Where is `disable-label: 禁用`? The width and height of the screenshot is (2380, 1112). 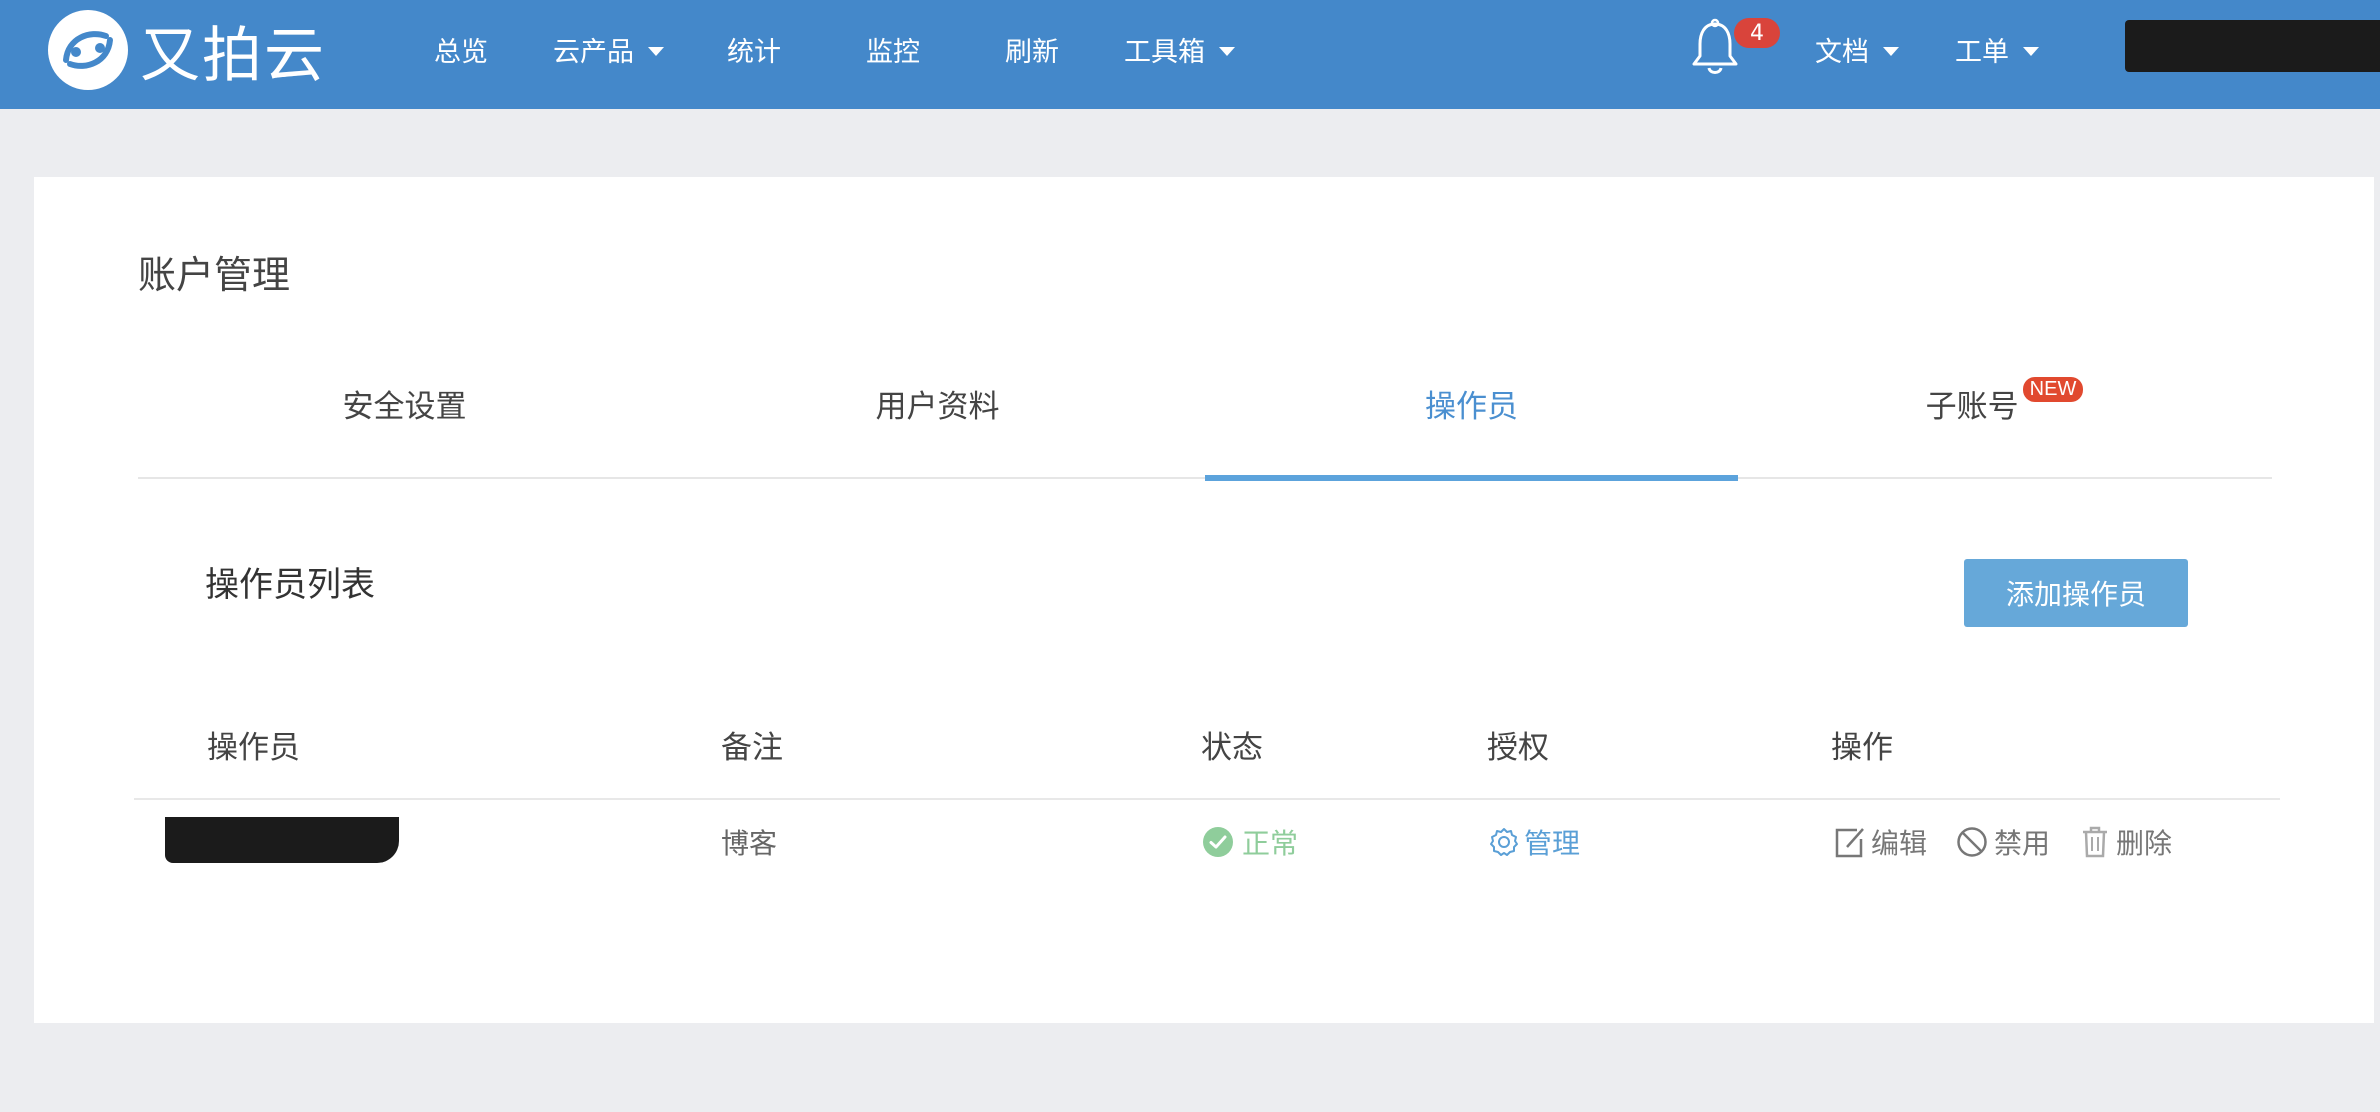 disable-label: 禁用 is located at coordinates (2022, 843).